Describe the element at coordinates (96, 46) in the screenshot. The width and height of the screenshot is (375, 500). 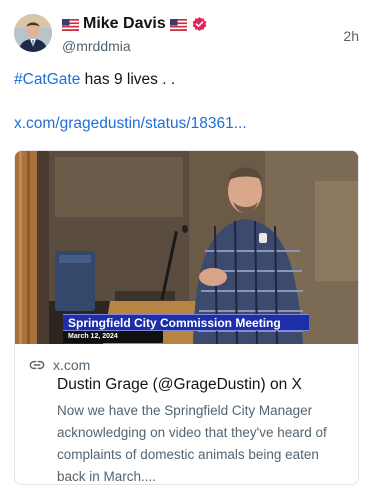
I see `author-handle: @mrddmia` at that location.